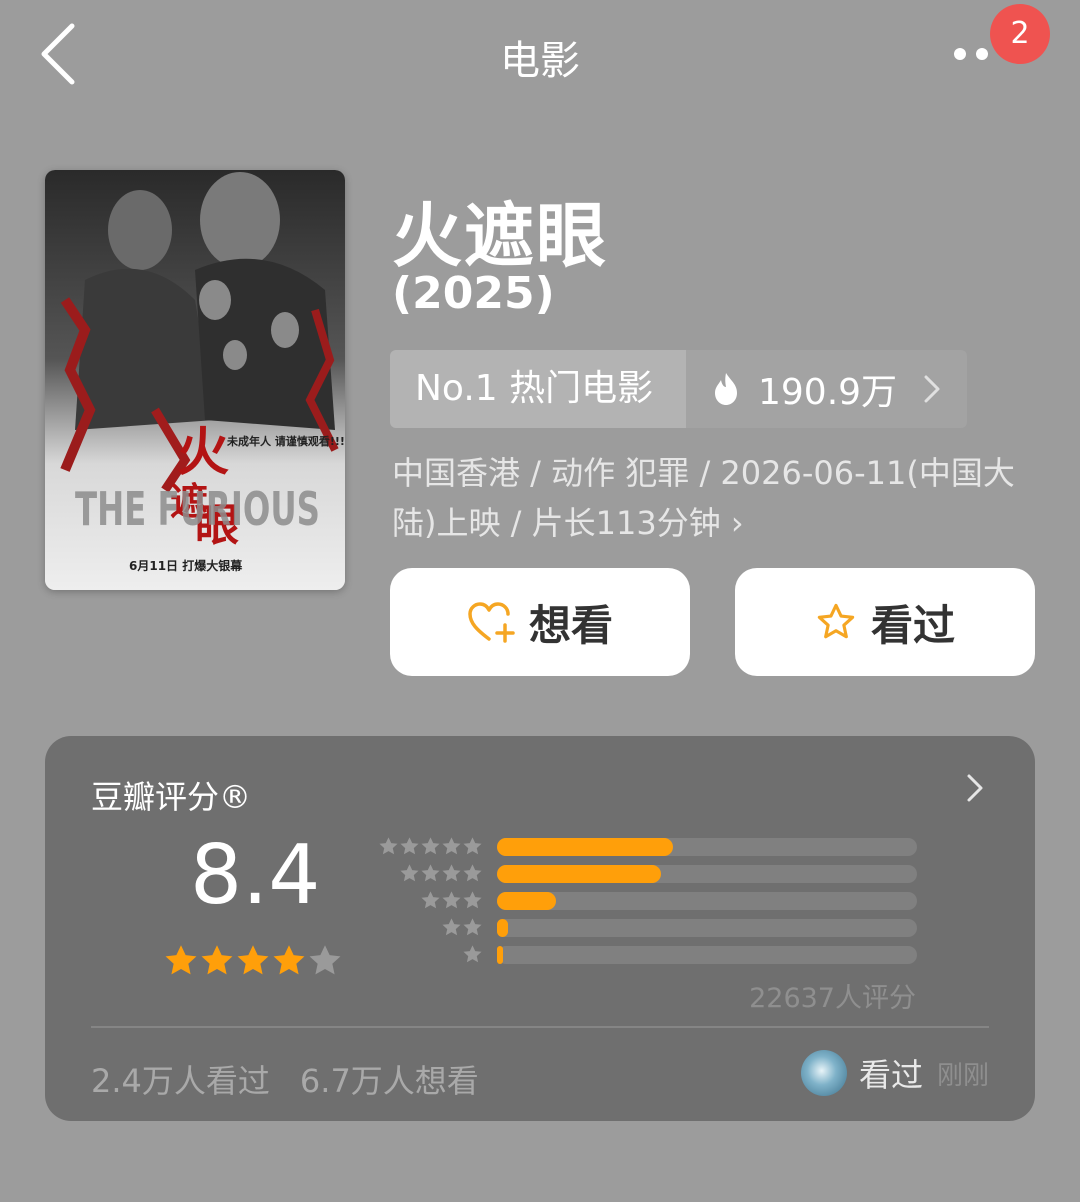 The height and width of the screenshot is (1202, 1080). I want to click on heat-indicator: 190.9万, so click(826, 389).